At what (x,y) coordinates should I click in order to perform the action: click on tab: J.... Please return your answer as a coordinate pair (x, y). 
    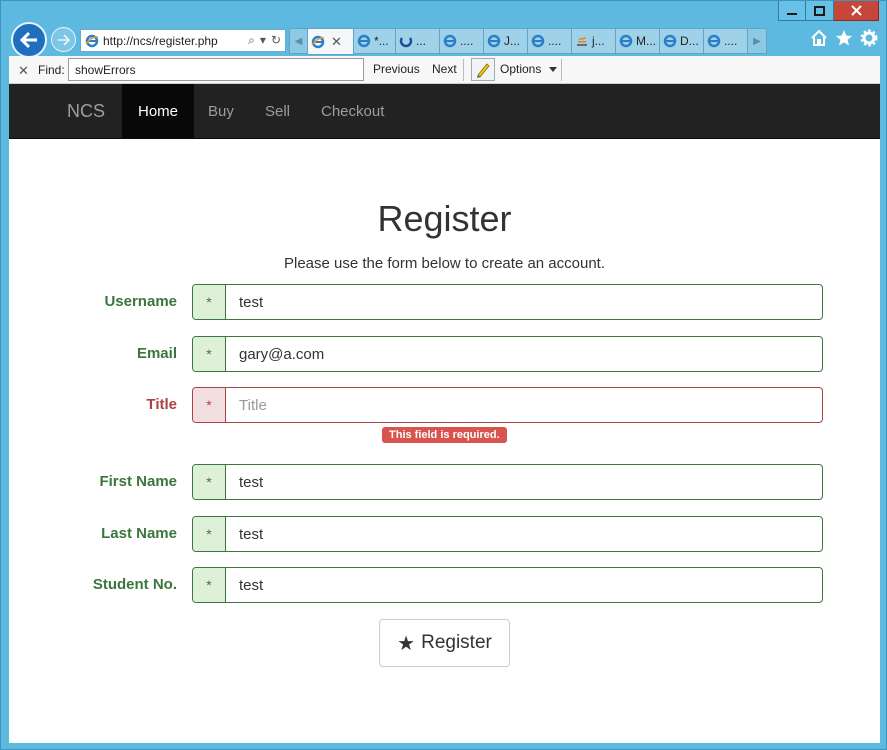
    Looking at the image, I should click on (506, 41).